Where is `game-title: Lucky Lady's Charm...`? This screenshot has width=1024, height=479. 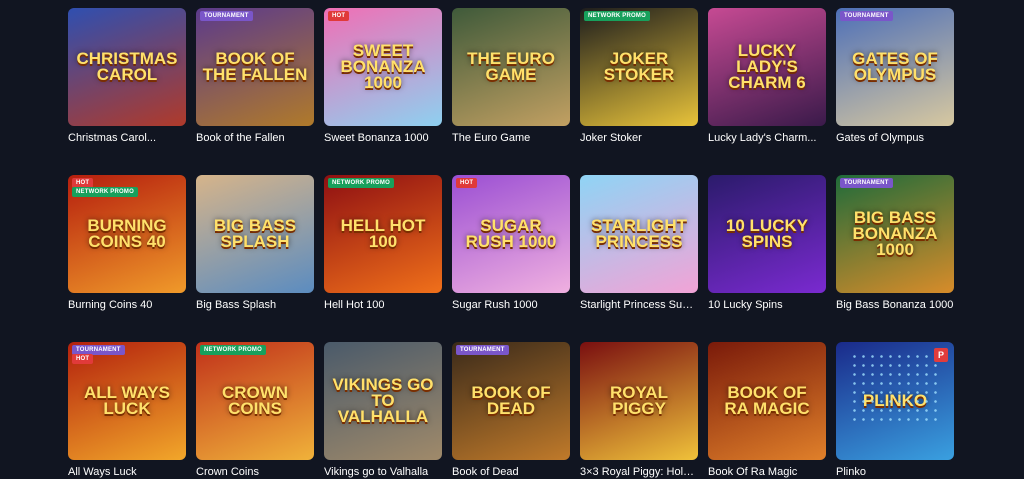 game-title: Lucky Lady's Charm... is located at coordinates (767, 138).